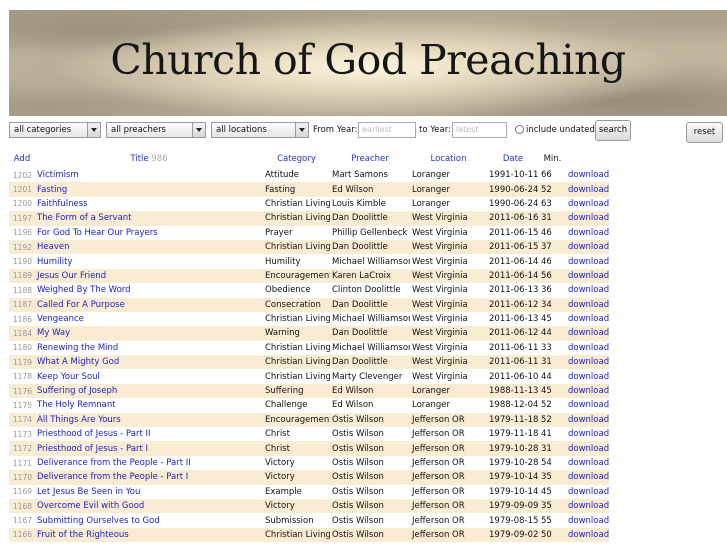  Describe the element at coordinates (149, 319) in the screenshot. I see `sermon-title-link: Vengeance` at that location.